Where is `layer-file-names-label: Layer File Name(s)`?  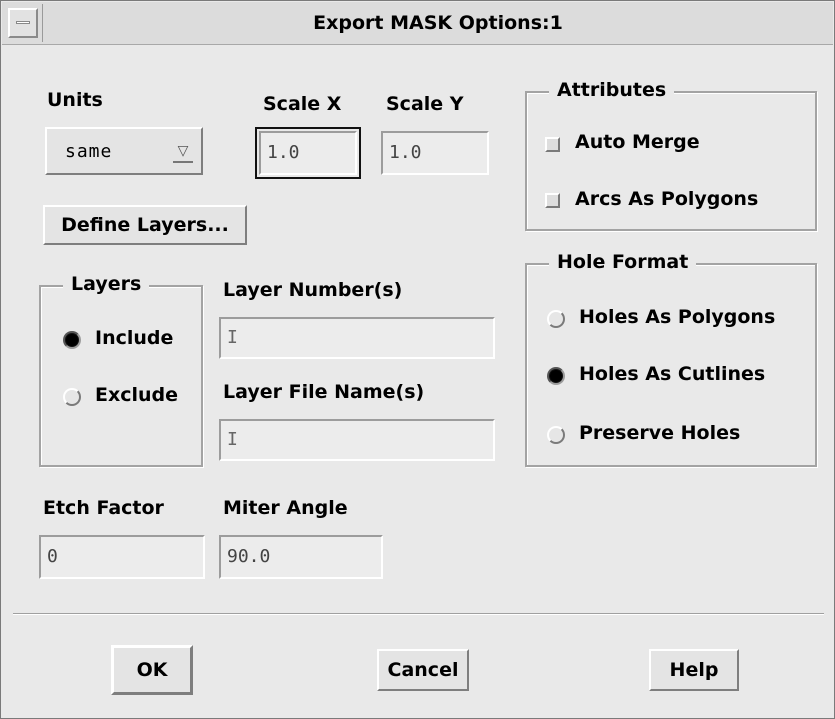 layer-file-names-label: Layer File Name(s) is located at coordinates (324, 392).